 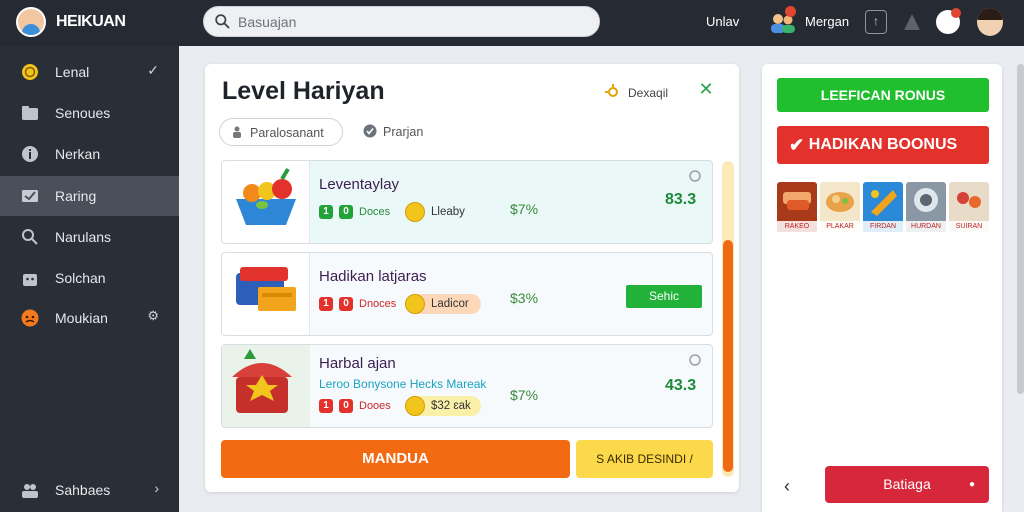 I want to click on reward-thumb: SUIRAN, so click(x=969, y=207).